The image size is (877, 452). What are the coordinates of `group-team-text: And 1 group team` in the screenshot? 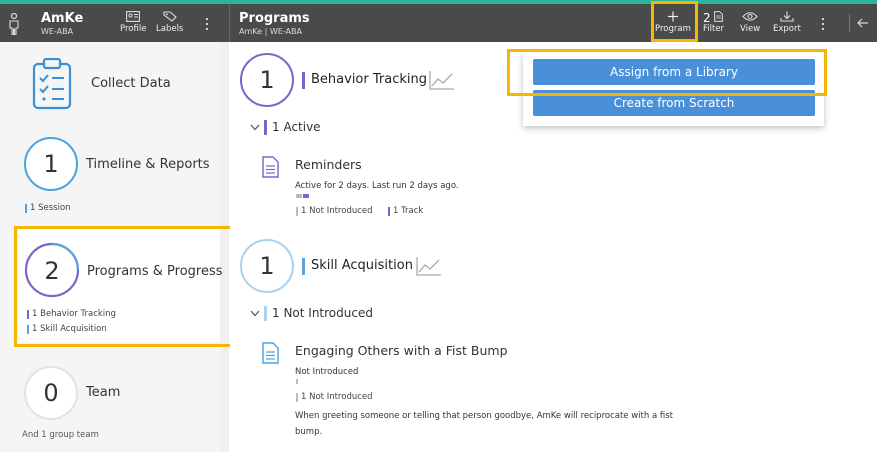 It's located at (60, 435).